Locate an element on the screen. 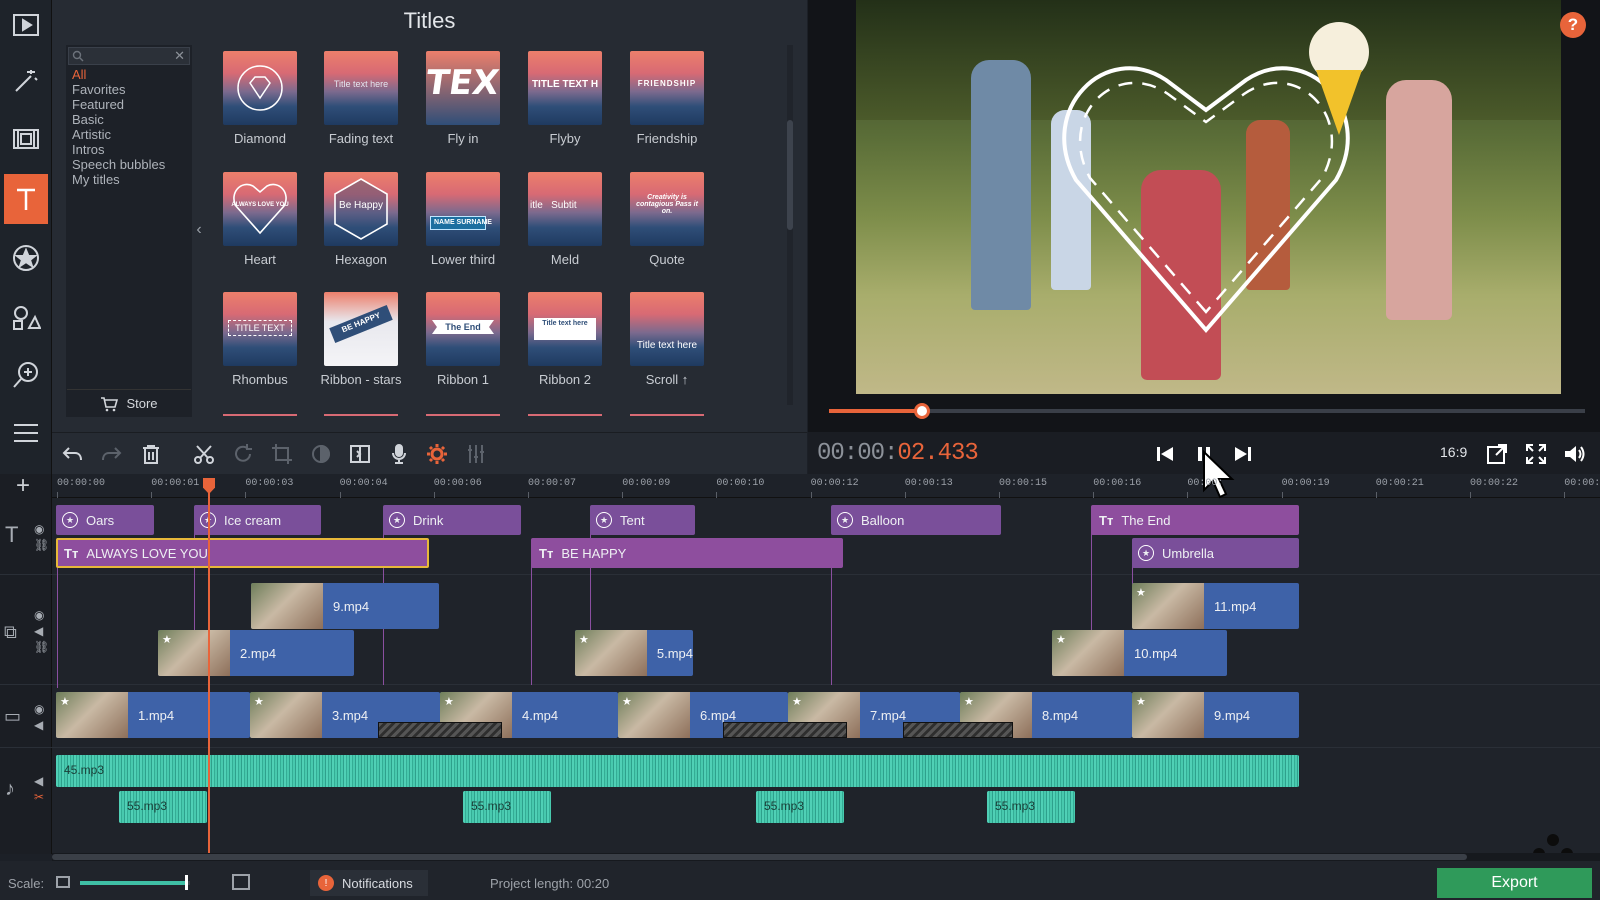 This screenshot has width=1600, height=900. category-basic: Basic is located at coordinates (88, 119).